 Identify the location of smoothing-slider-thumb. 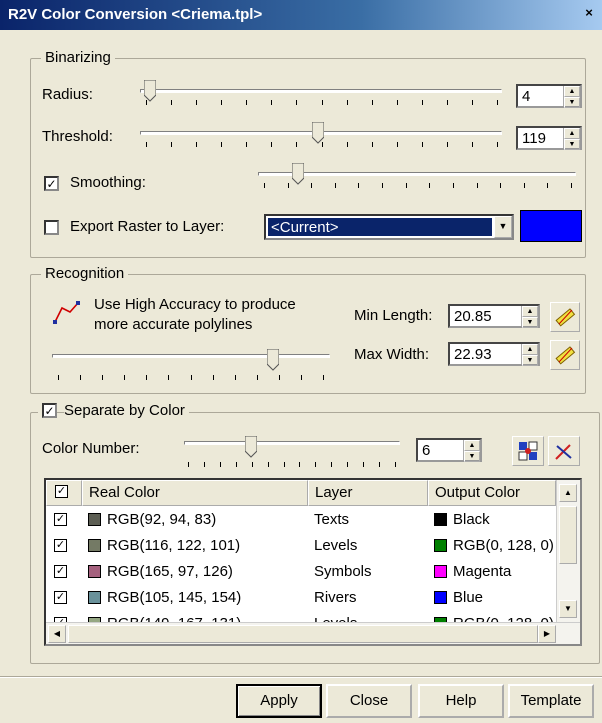
(298, 174).